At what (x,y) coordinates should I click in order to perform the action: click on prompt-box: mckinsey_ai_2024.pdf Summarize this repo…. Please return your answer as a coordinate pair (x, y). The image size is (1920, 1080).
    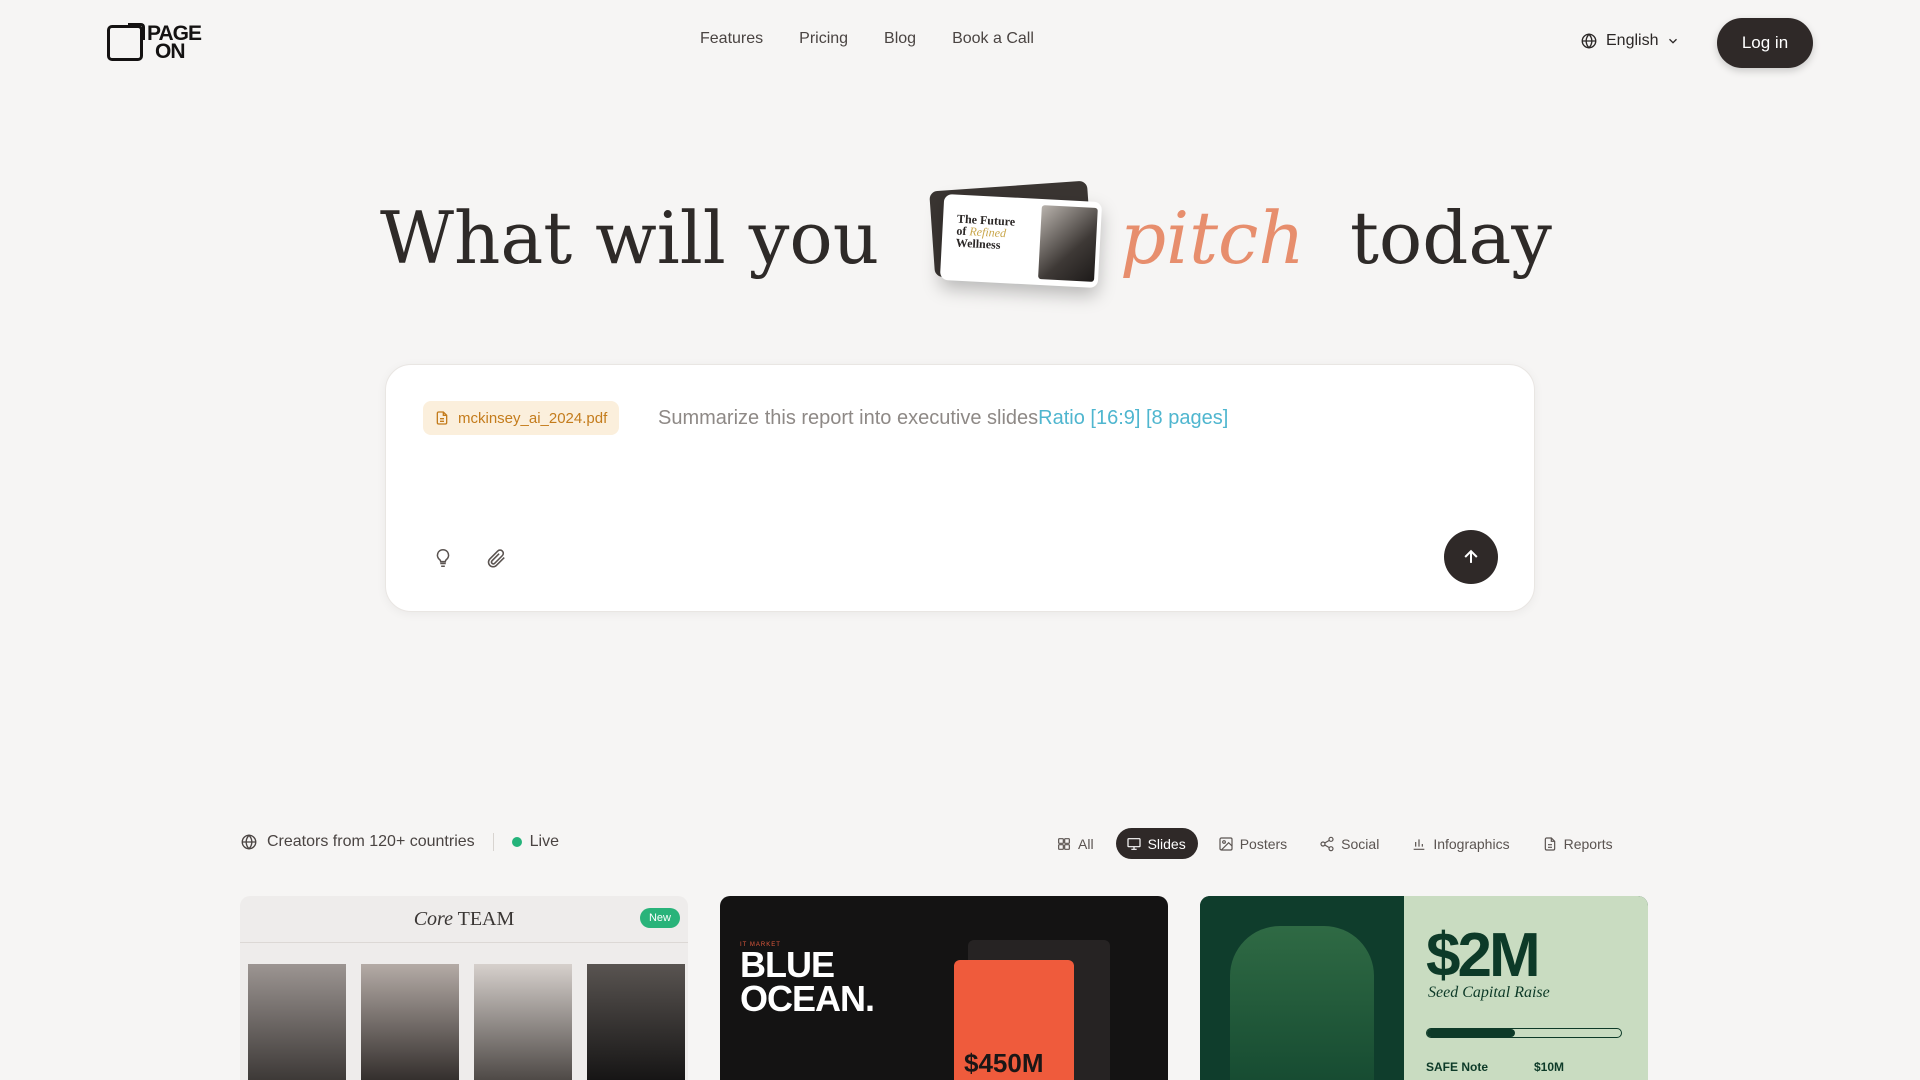
    Looking at the image, I should click on (960, 488).